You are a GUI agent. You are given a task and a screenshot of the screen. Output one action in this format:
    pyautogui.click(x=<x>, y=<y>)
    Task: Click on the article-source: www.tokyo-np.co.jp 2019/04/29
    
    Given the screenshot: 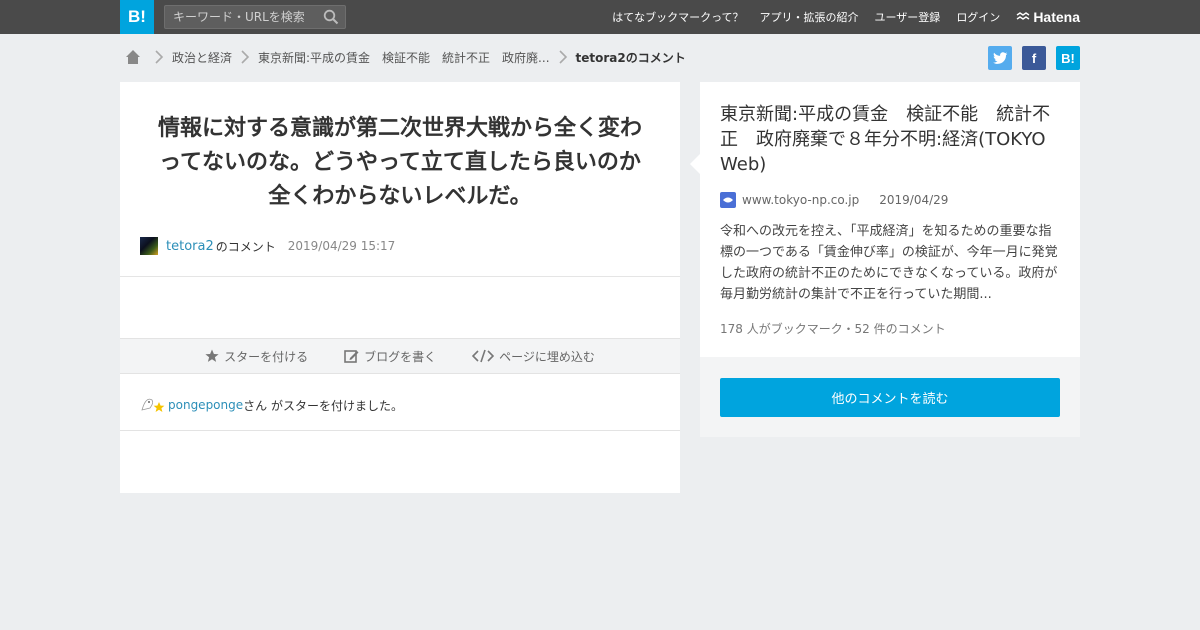 What is the action you would take?
    pyautogui.click(x=834, y=200)
    